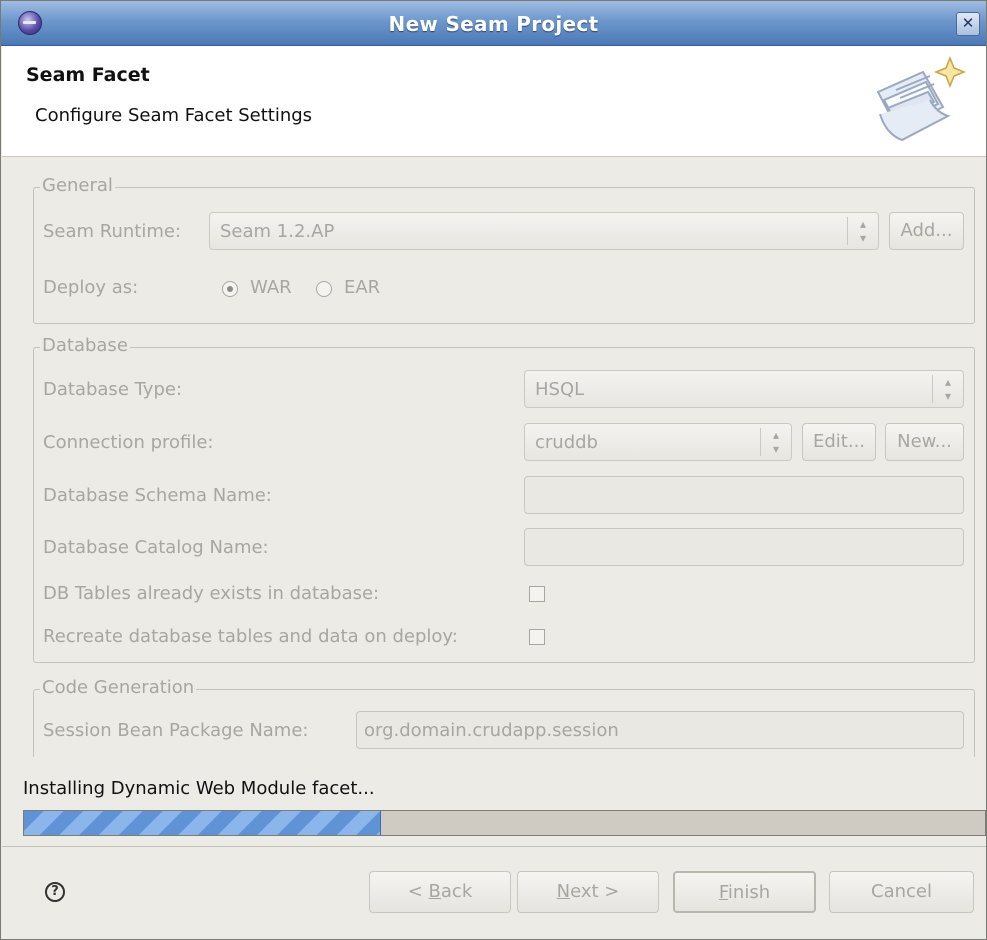 Image resolution: width=987 pixels, height=940 pixels. I want to click on deploy-ear-label: EAR, so click(362, 287).